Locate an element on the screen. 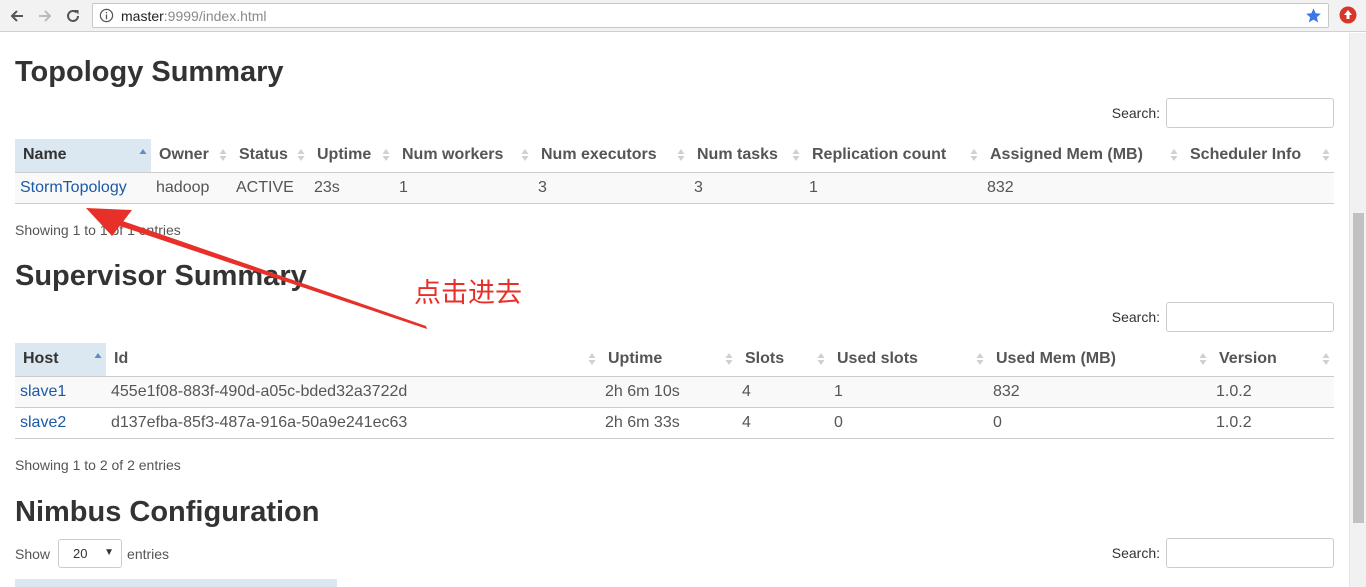  bookmark-star-icon is located at coordinates (1313, 15).